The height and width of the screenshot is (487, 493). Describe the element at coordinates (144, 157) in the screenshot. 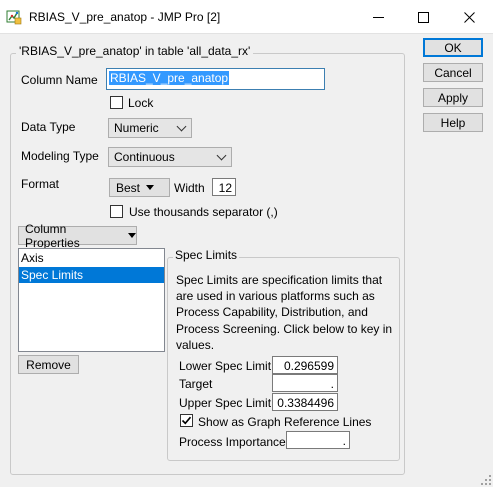

I see `modeling-type-value: Continuous` at that location.